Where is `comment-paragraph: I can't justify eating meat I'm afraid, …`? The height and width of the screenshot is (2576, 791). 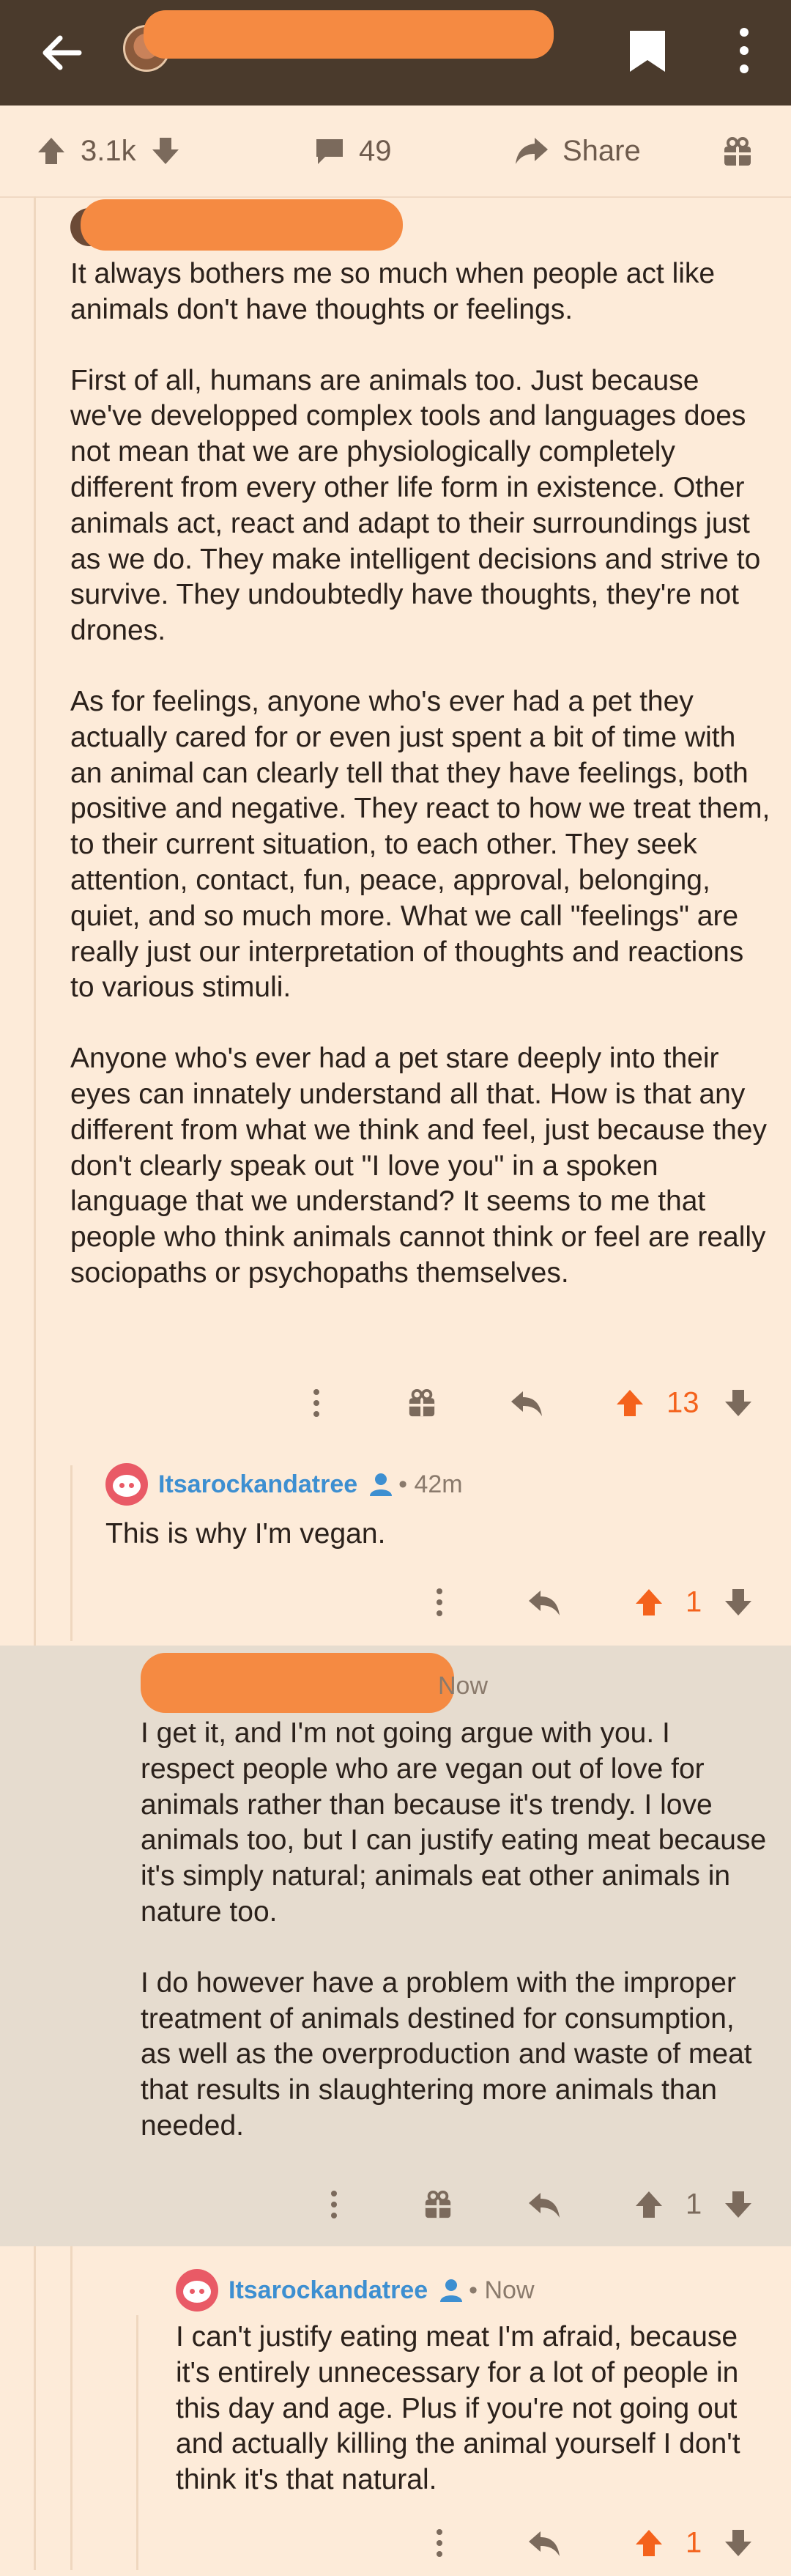 comment-paragraph: I can't justify eating meat I'm afraid, … is located at coordinates (458, 2408).